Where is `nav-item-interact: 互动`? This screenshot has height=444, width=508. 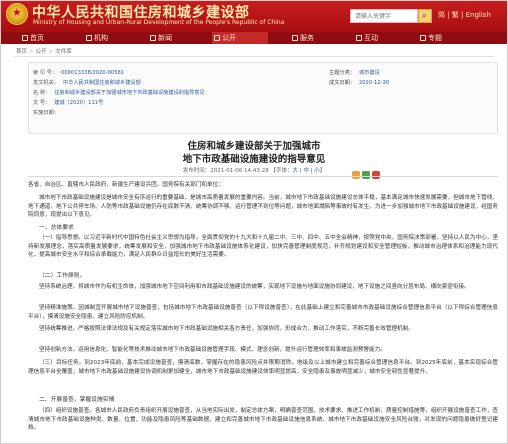
nav-item-interact: 互动 is located at coordinates (381, 38).